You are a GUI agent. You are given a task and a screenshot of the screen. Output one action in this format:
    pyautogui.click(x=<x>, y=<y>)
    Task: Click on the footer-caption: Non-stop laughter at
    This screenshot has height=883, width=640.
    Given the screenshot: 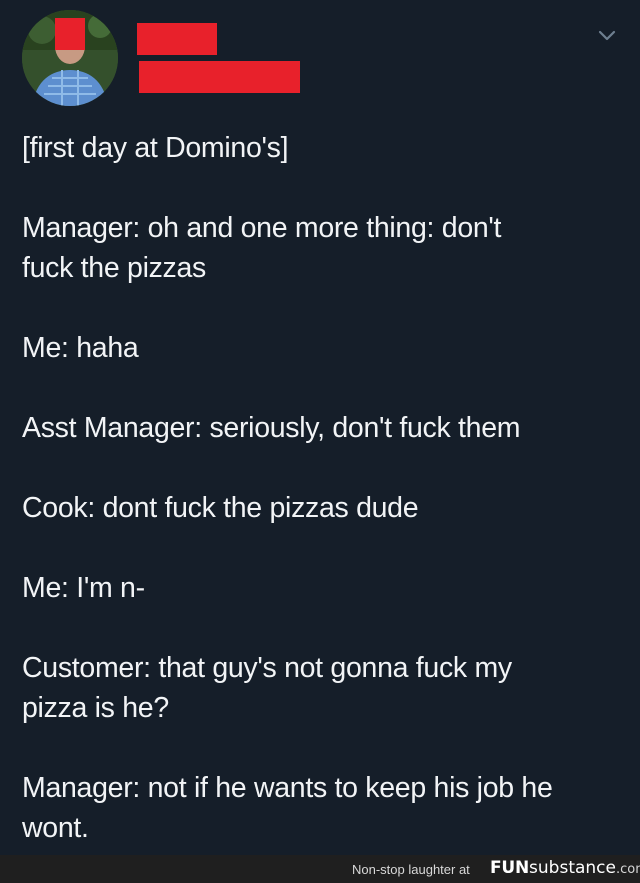 What is the action you would take?
    pyautogui.click(x=411, y=869)
    